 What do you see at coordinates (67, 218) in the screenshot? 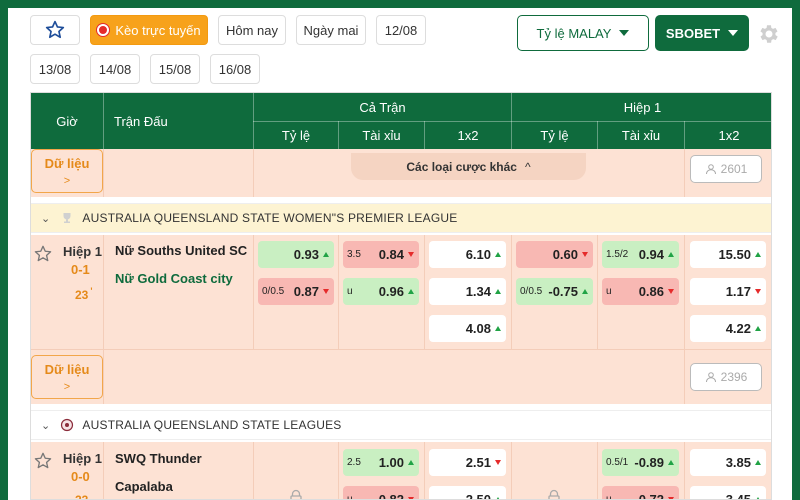
I see `trophy-icon` at bounding box center [67, 218].